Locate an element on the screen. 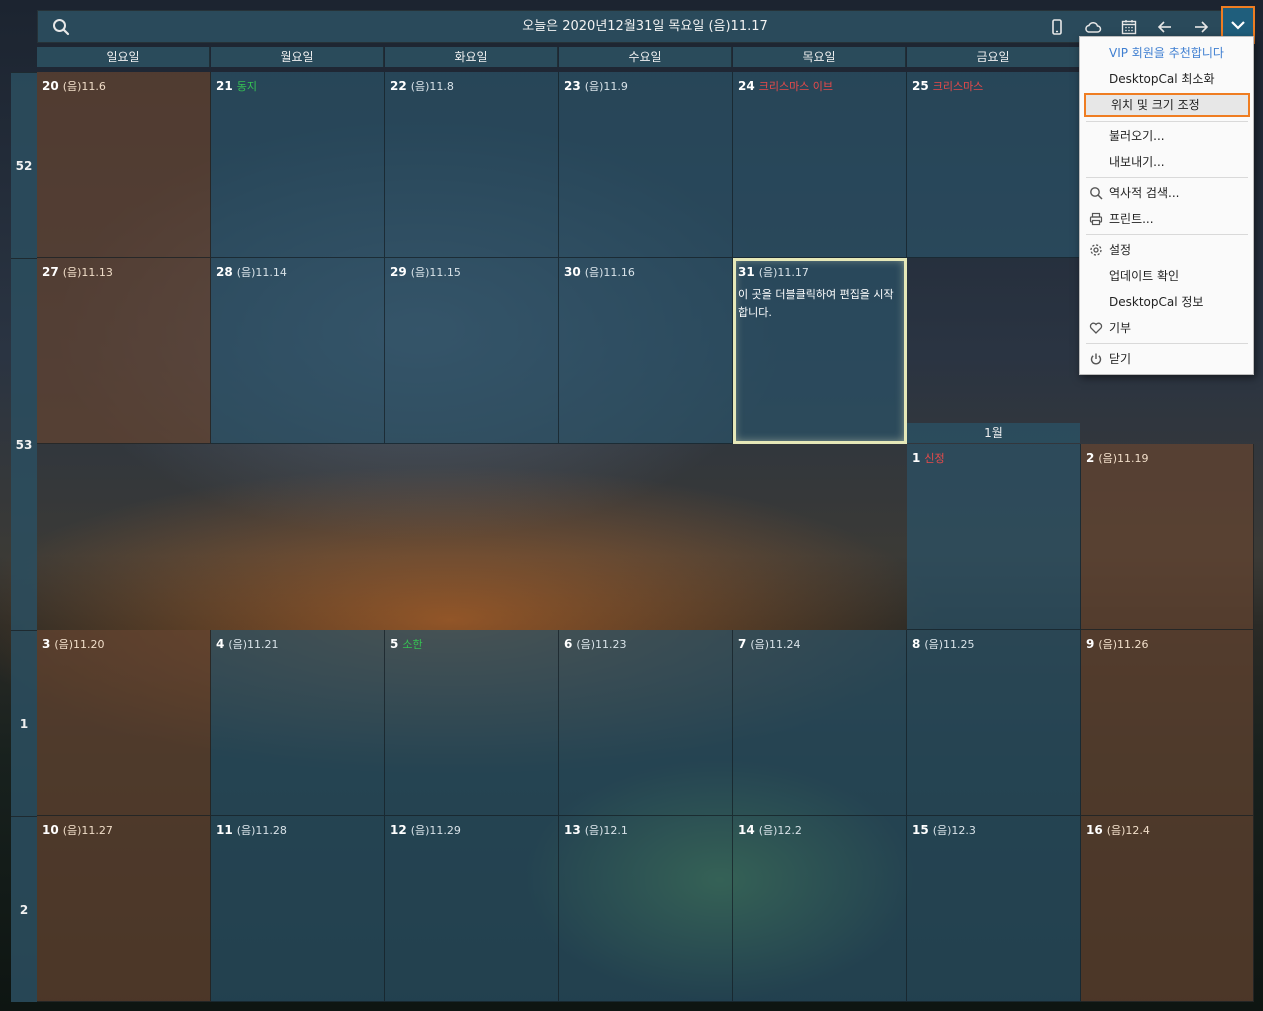  day-cell-dec-30: 30 (음)11.16 is located at coordinates (646, 351).